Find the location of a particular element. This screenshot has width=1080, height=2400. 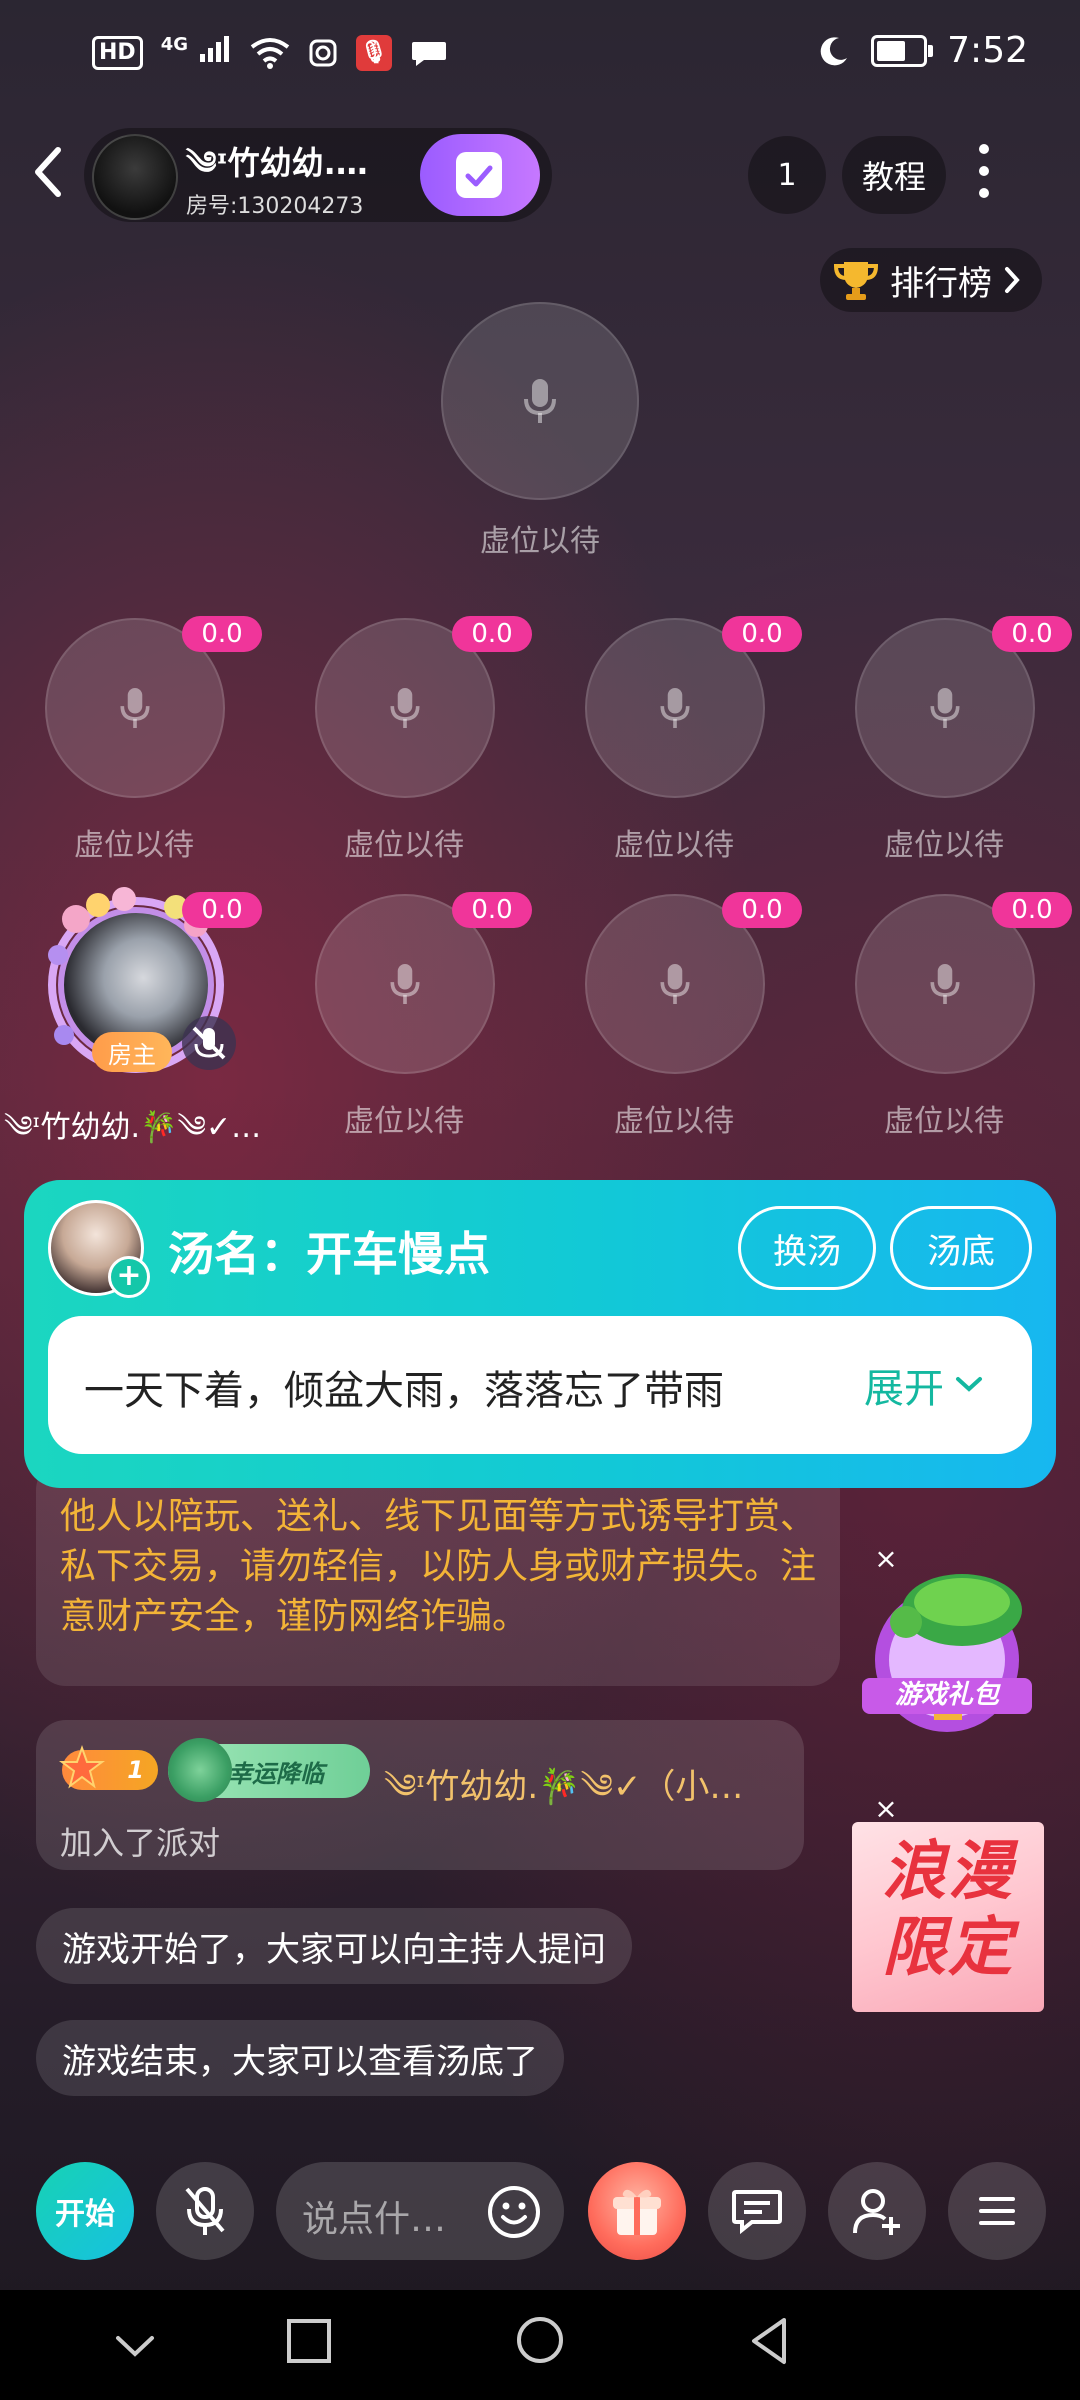

chevron-right-icon is located at coordinates (1012, 280).